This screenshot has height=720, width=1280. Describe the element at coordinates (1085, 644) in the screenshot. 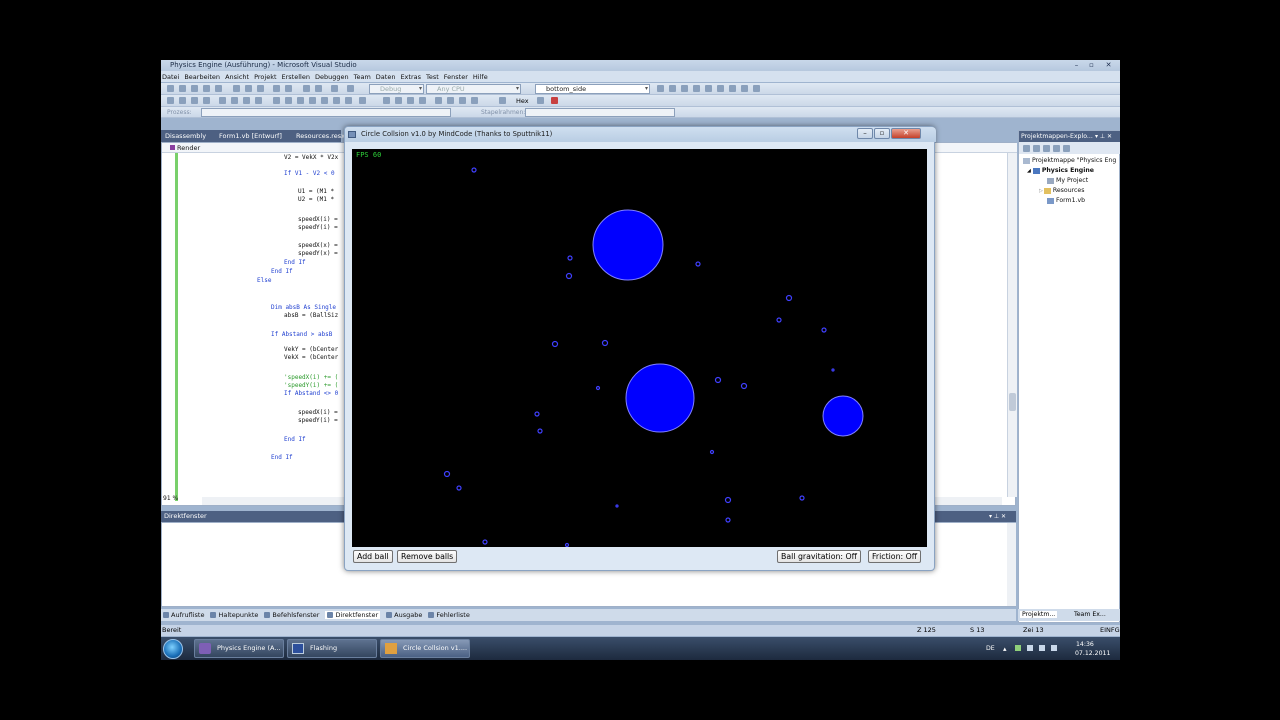

I see `clock-time: 14:36` at that location.